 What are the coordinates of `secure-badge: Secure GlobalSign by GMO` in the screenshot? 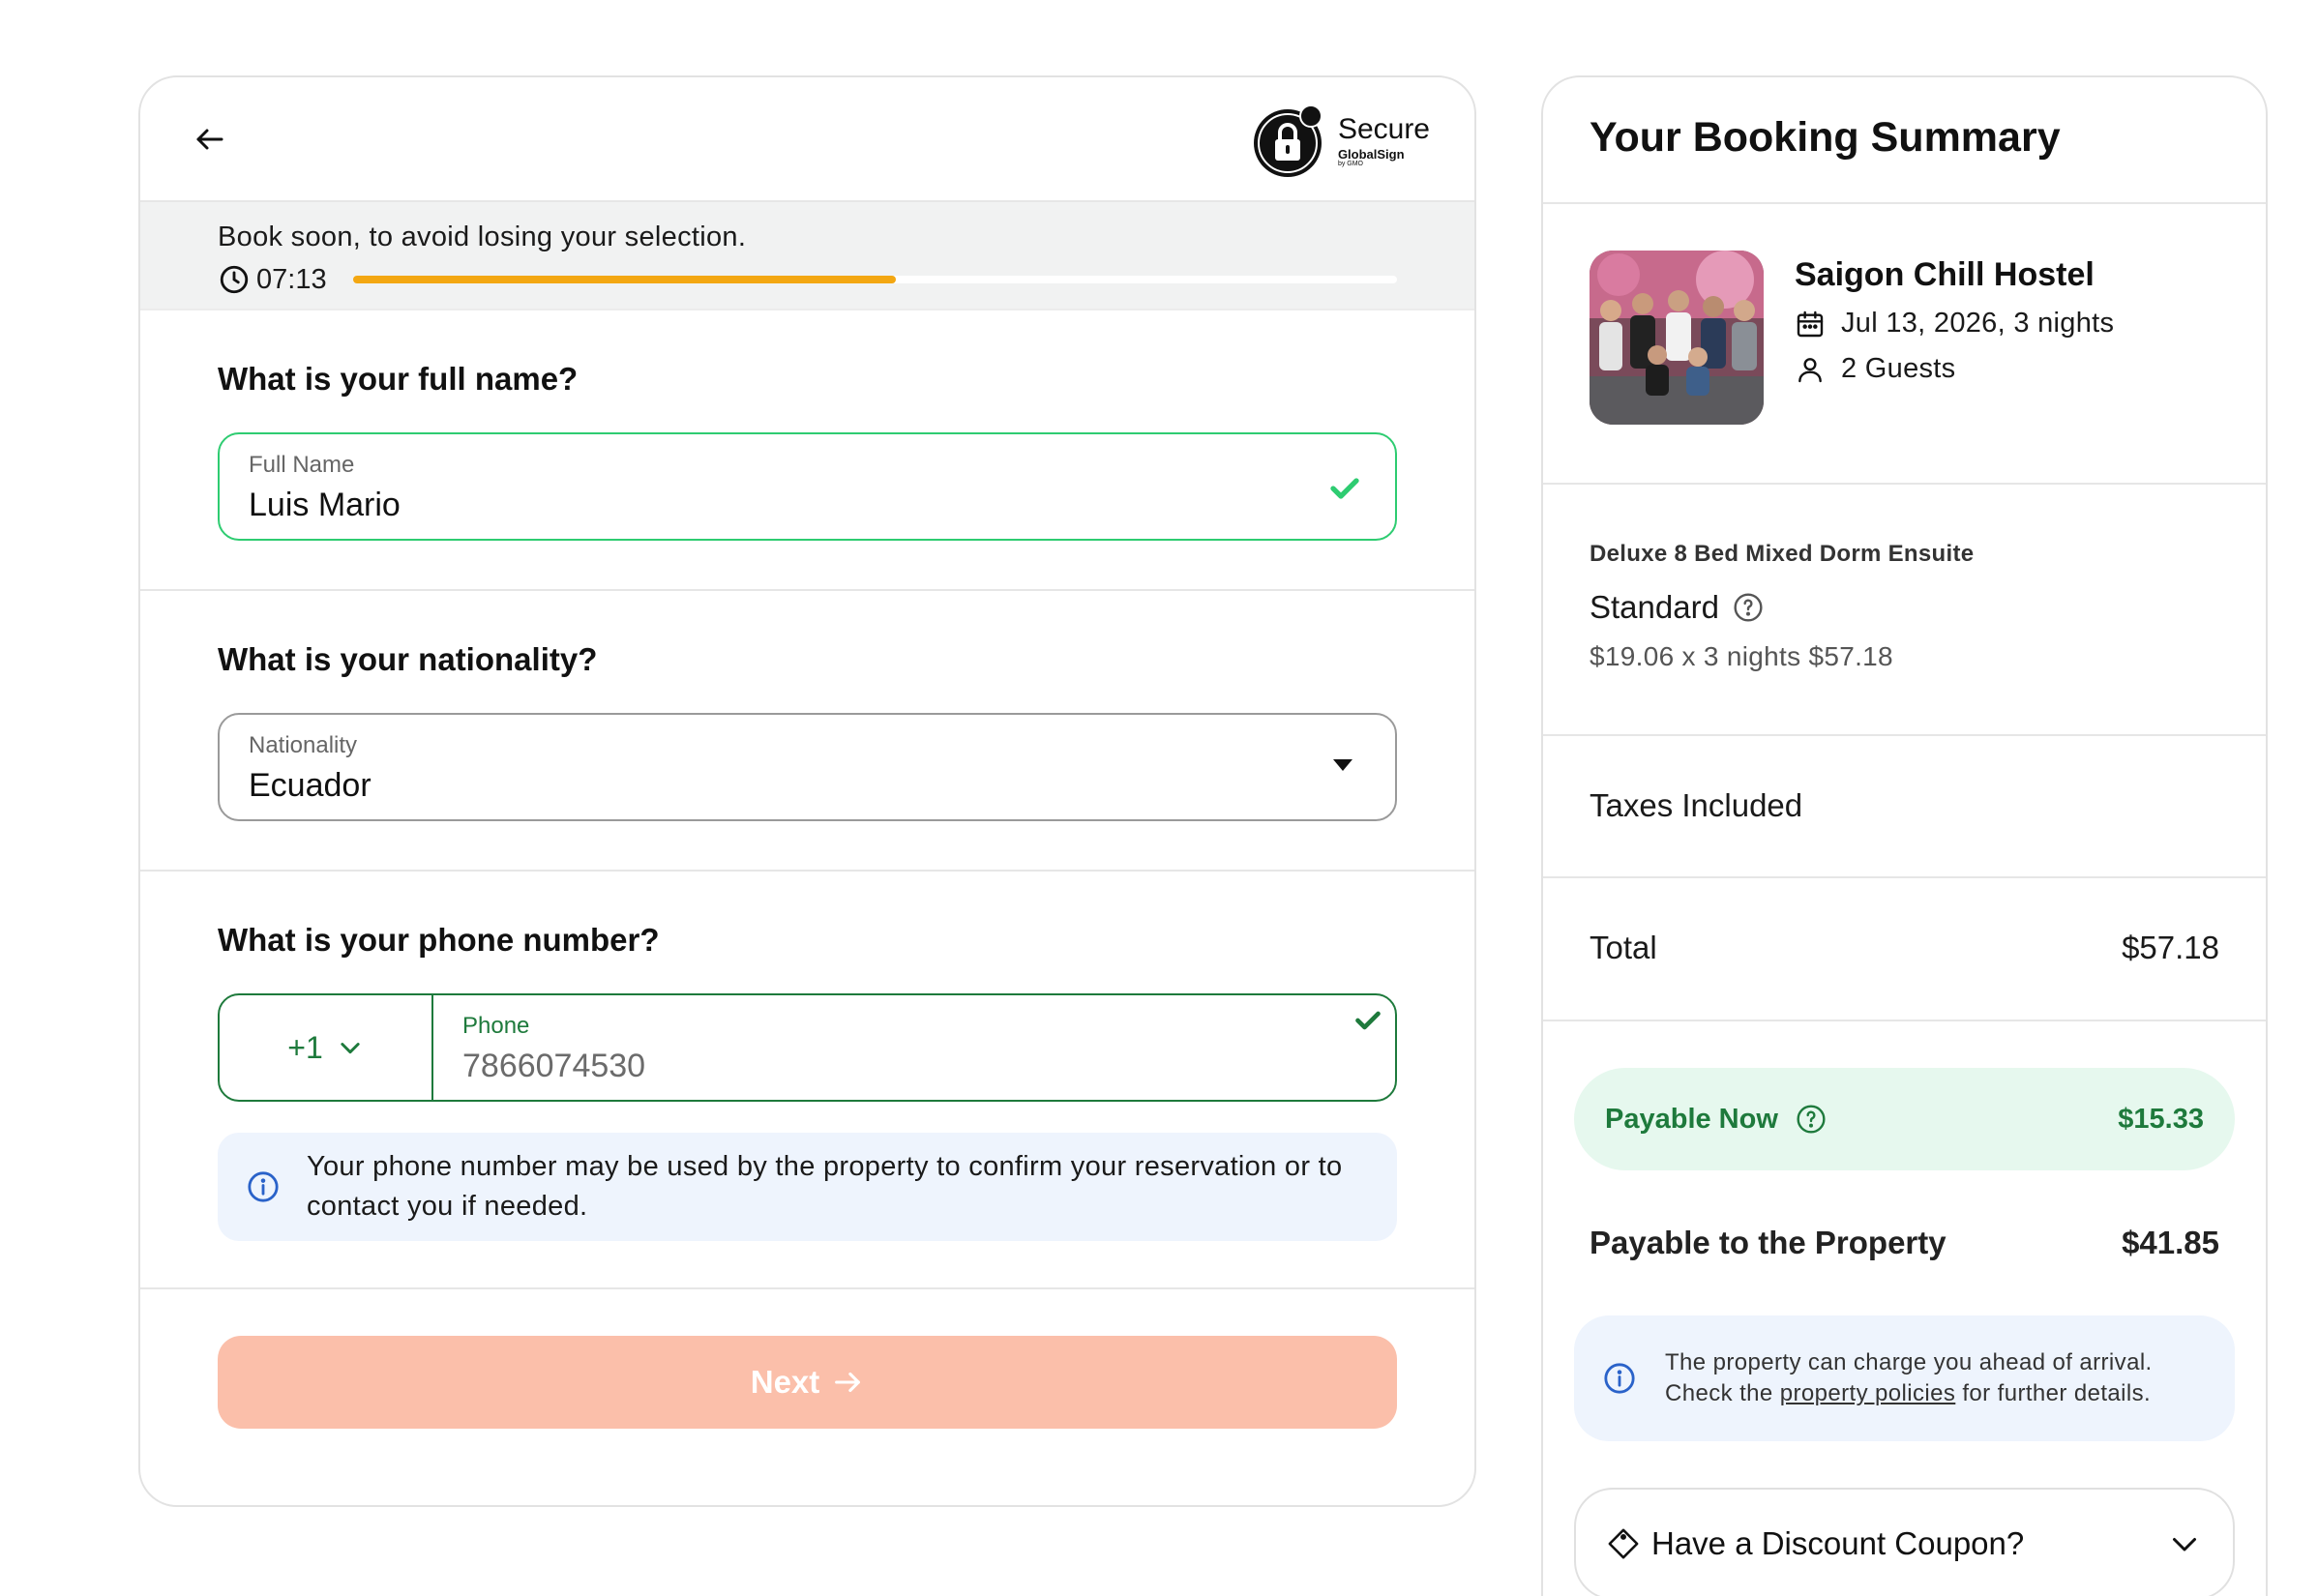 It's located at (1340, 141).